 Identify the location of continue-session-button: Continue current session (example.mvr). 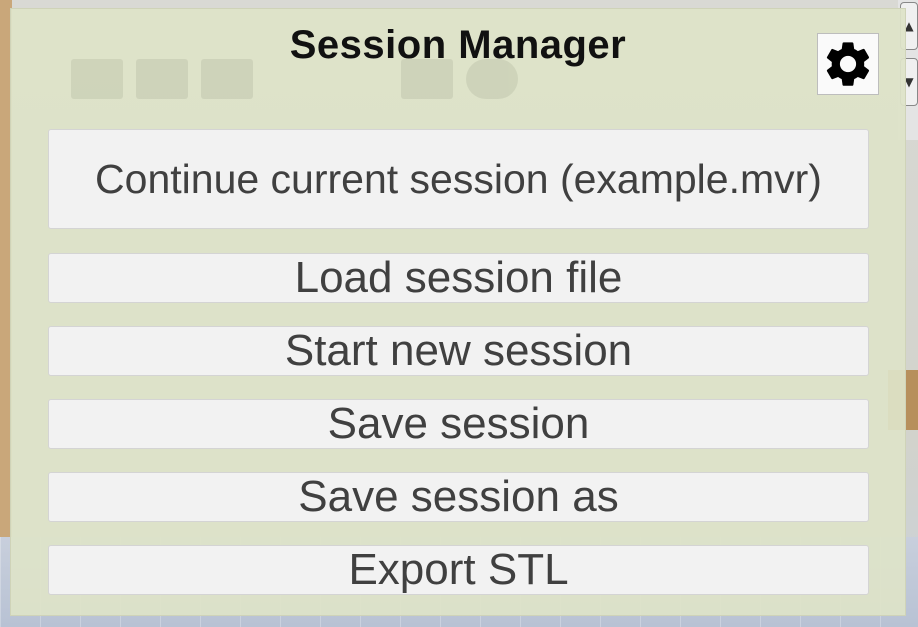
(458, 179).